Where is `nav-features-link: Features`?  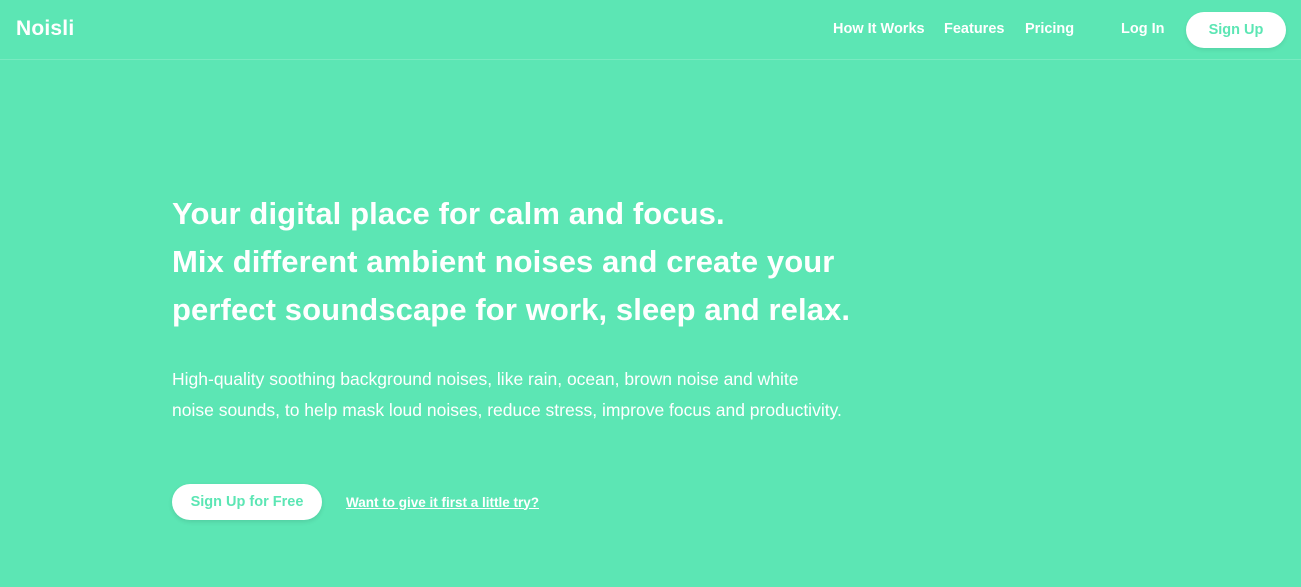
nav-features-link: Features is located at coordinates (974, 29).